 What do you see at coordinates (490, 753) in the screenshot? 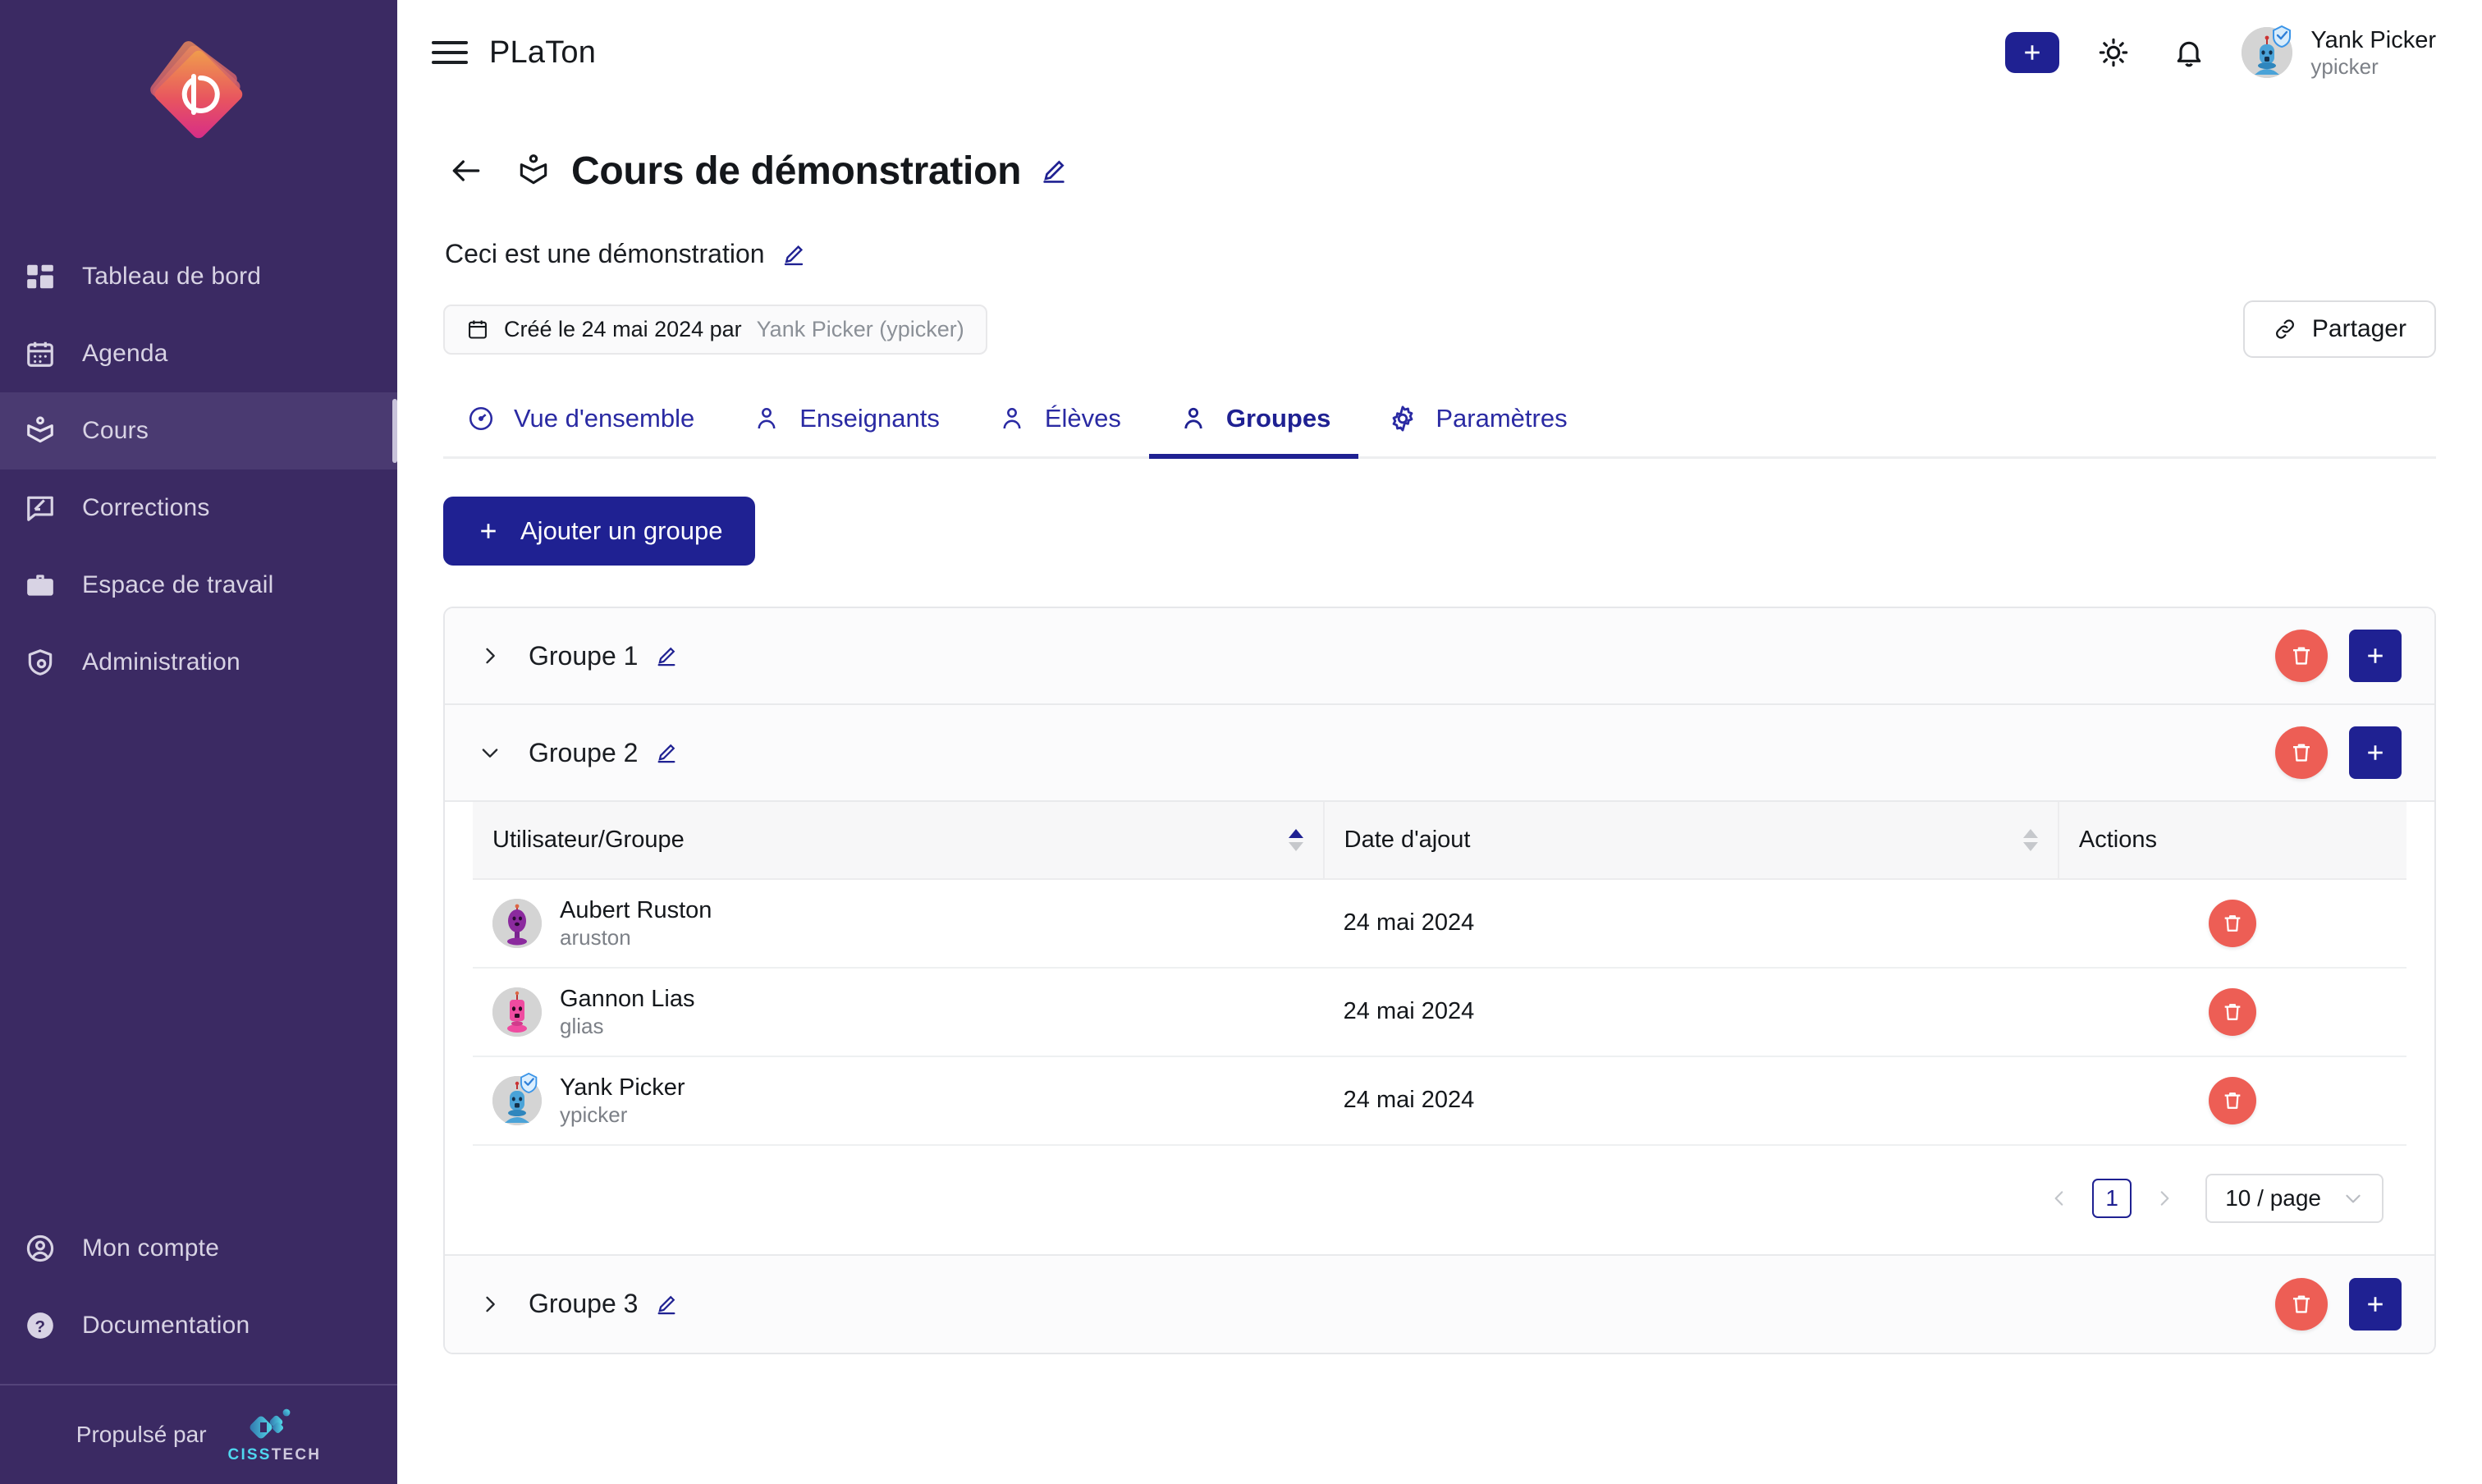
I see `chevron-down-icon` at bounding box center [490, 753].